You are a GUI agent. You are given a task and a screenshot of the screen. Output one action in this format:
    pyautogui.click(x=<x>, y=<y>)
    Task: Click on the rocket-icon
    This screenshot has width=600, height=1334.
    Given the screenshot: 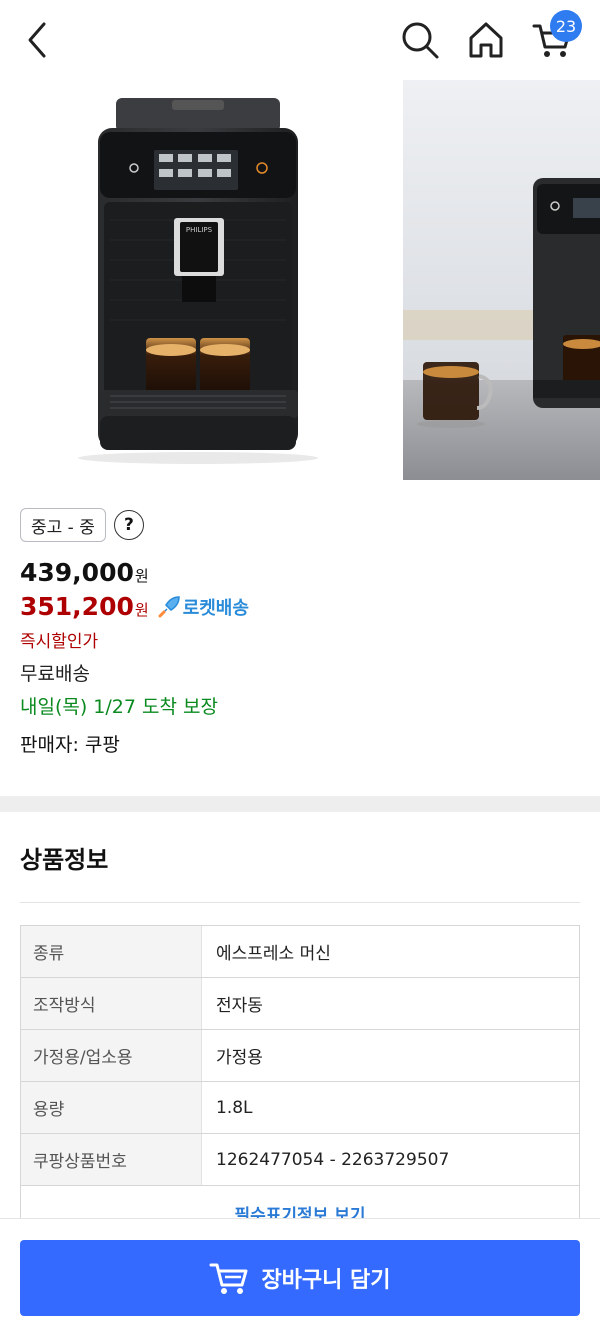 What is the action you would take?
    pyautogui.click(x=169, y=606)
    